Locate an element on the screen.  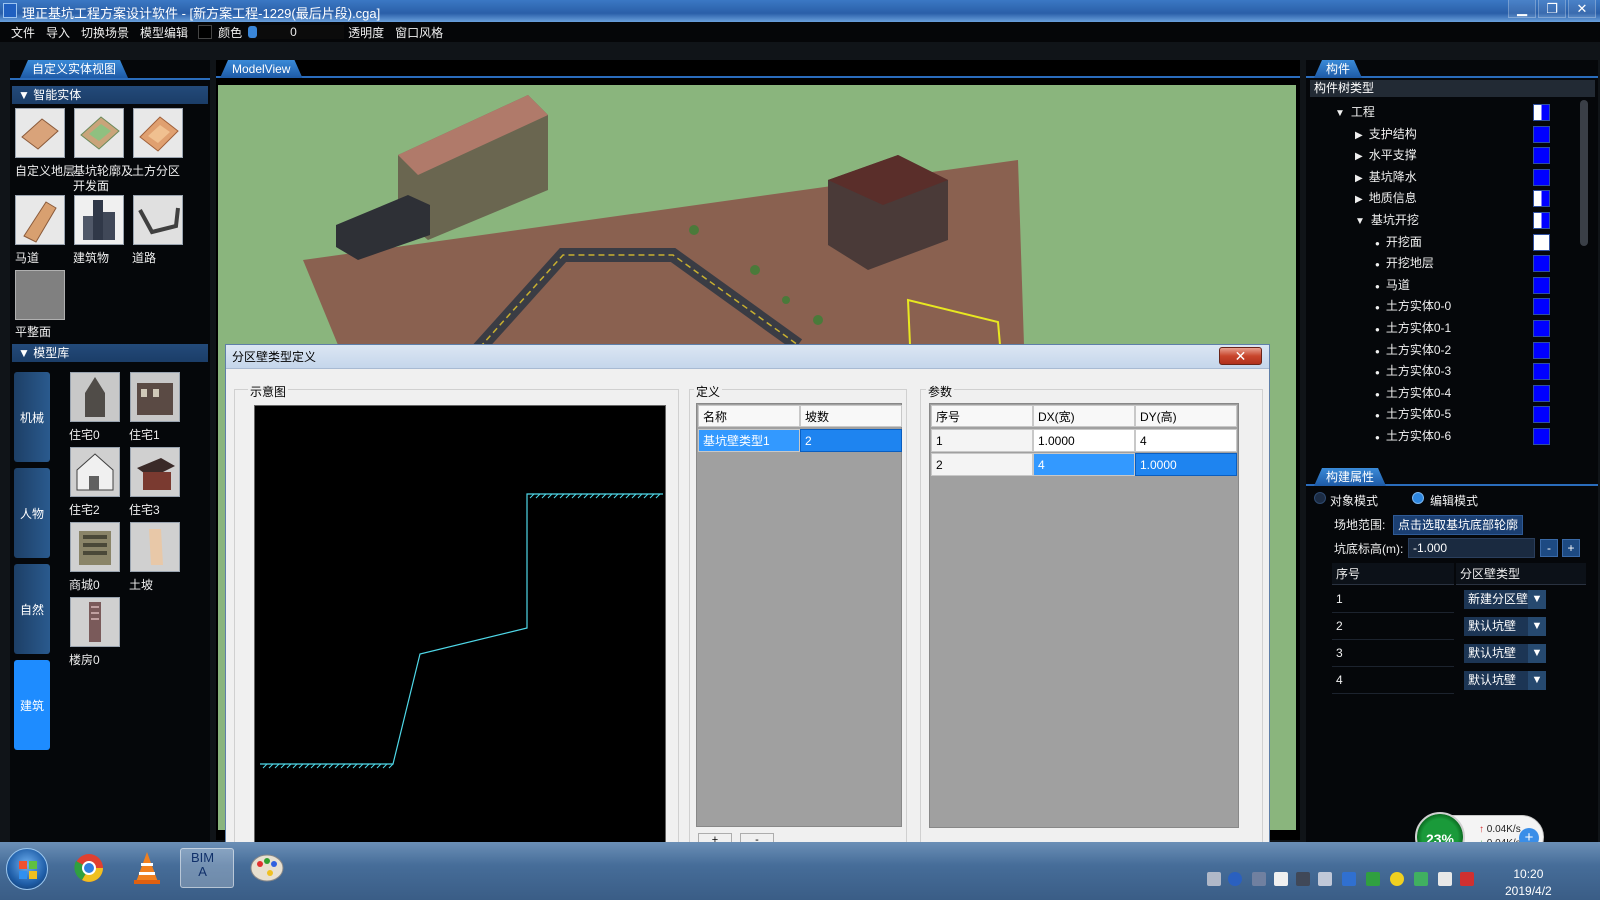
tree-item: ▼ 工程 is located at coordinates (1355, 112).